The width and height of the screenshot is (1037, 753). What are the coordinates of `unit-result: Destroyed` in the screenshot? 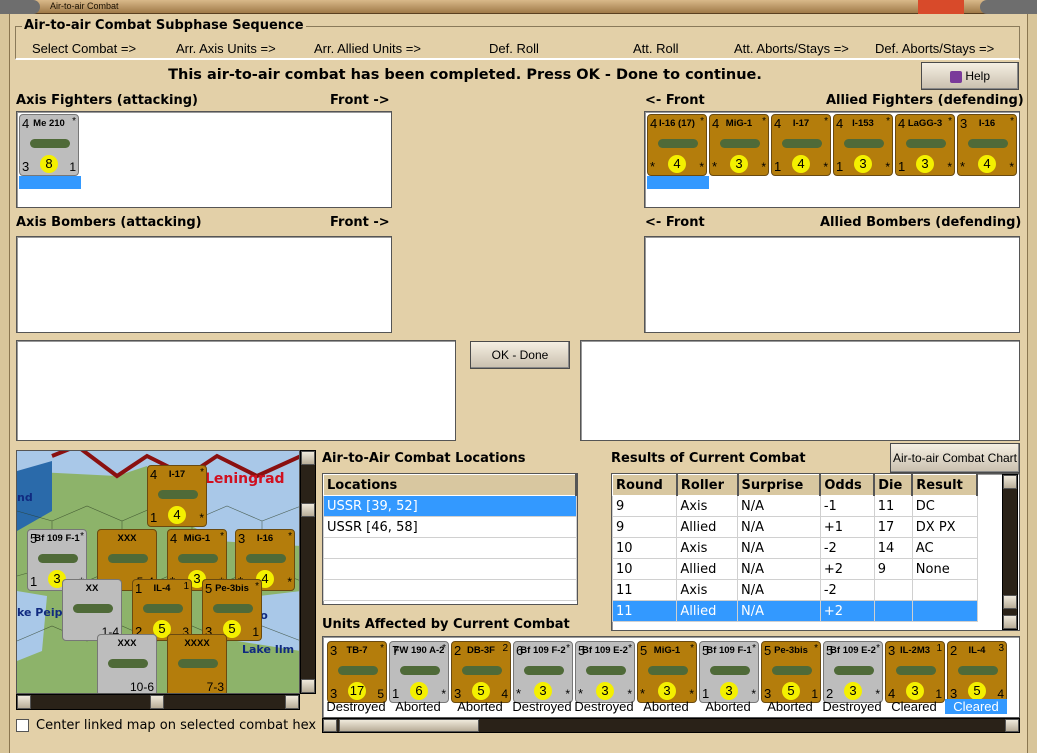 It's located at (604, 706).